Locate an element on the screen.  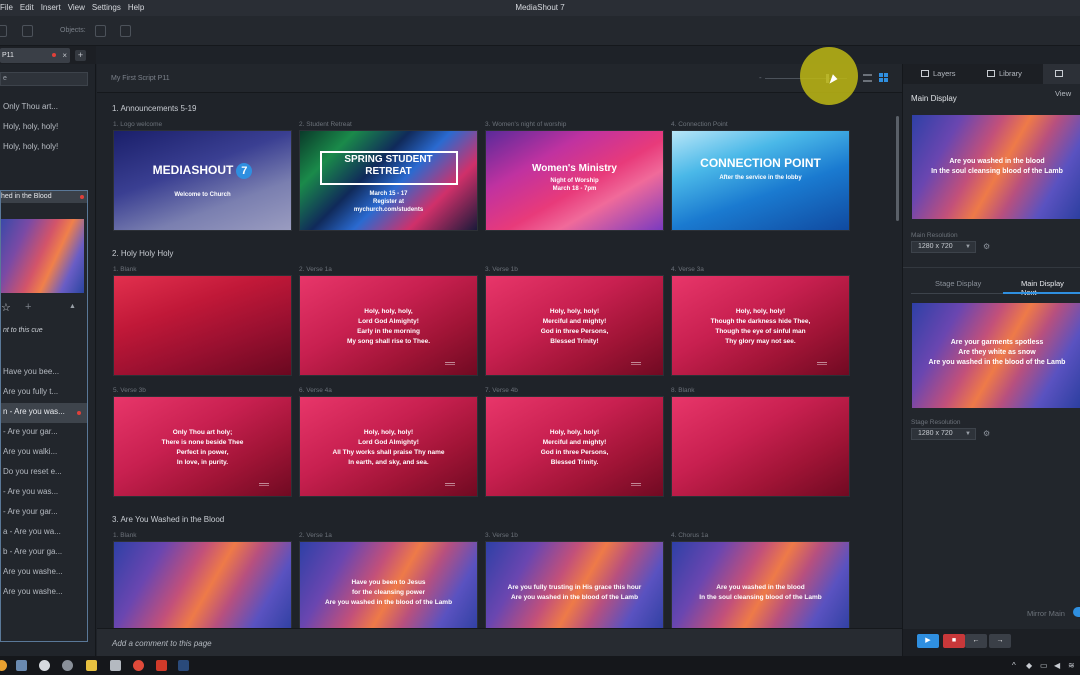
cue-tools: ☆ + ▲ is located at coordinates (44, 305).